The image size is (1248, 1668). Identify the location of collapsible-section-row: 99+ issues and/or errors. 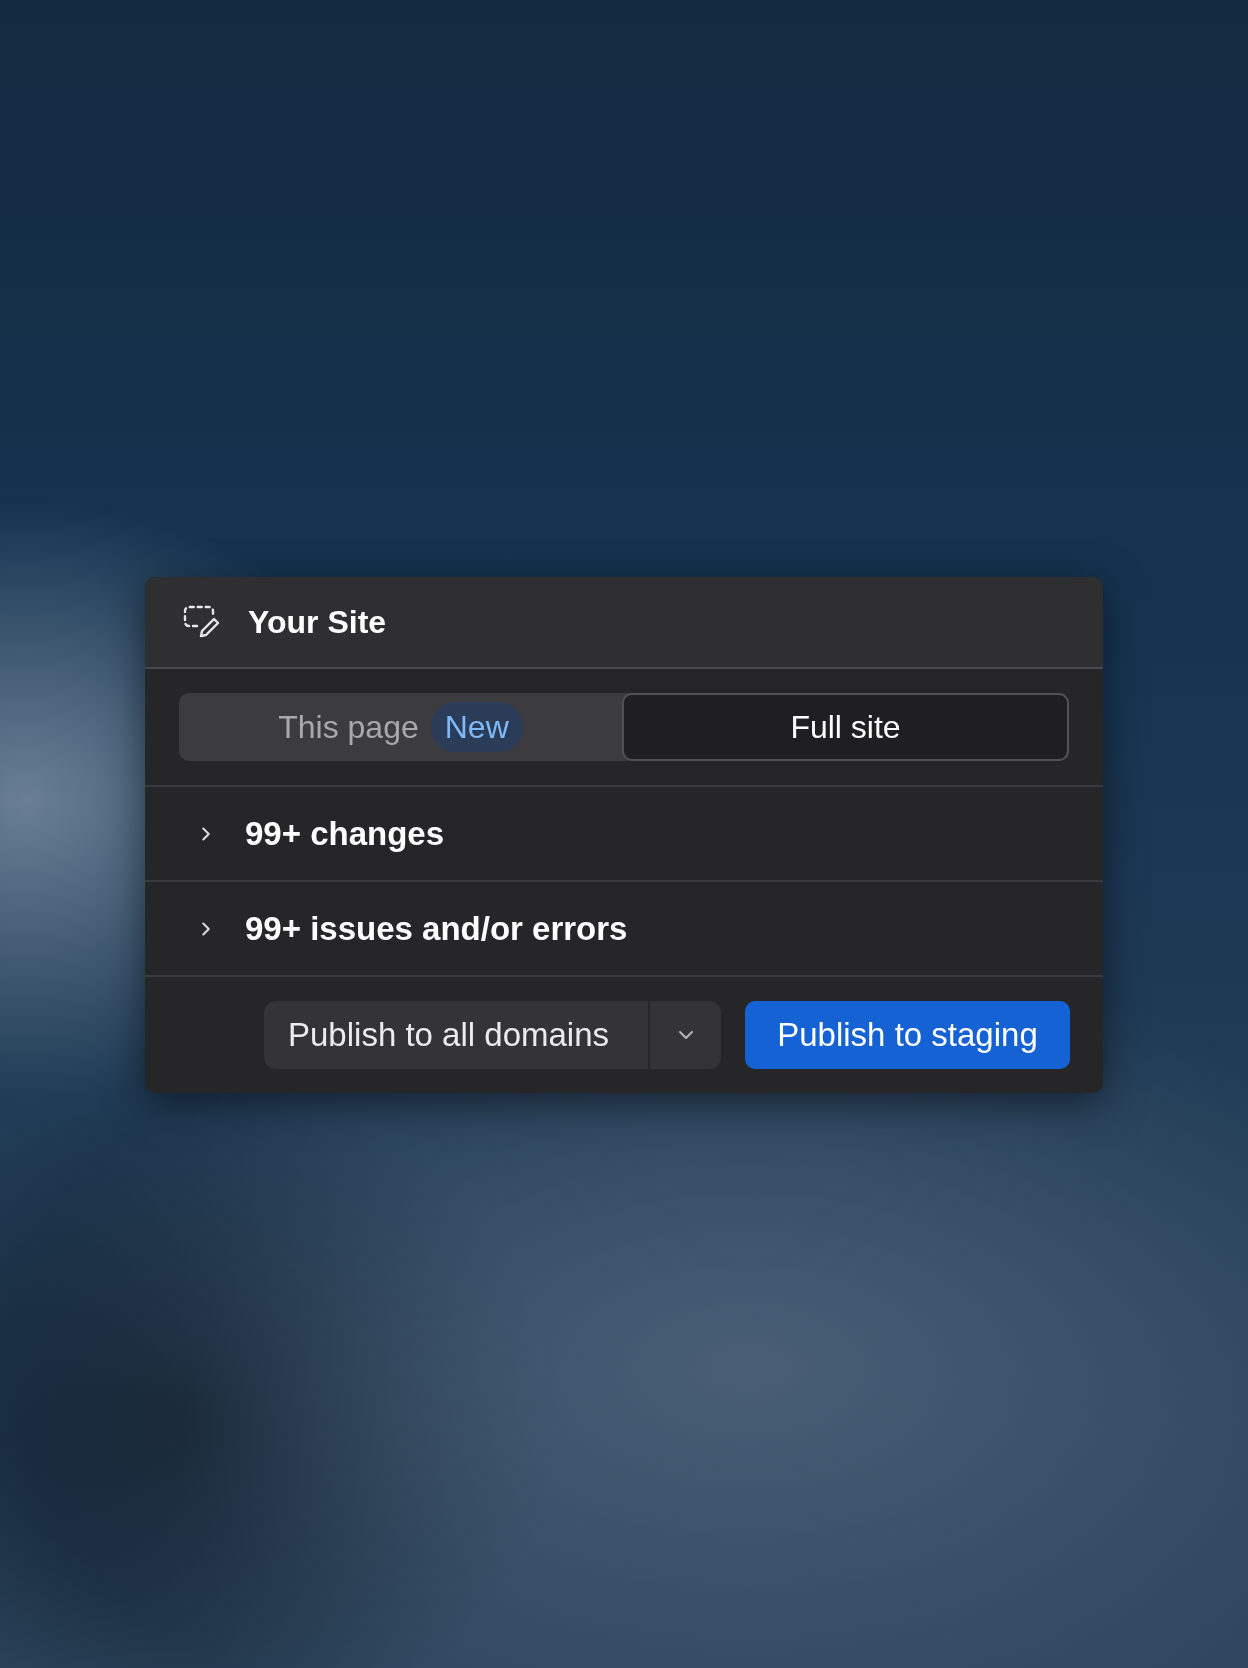
(624, 929).